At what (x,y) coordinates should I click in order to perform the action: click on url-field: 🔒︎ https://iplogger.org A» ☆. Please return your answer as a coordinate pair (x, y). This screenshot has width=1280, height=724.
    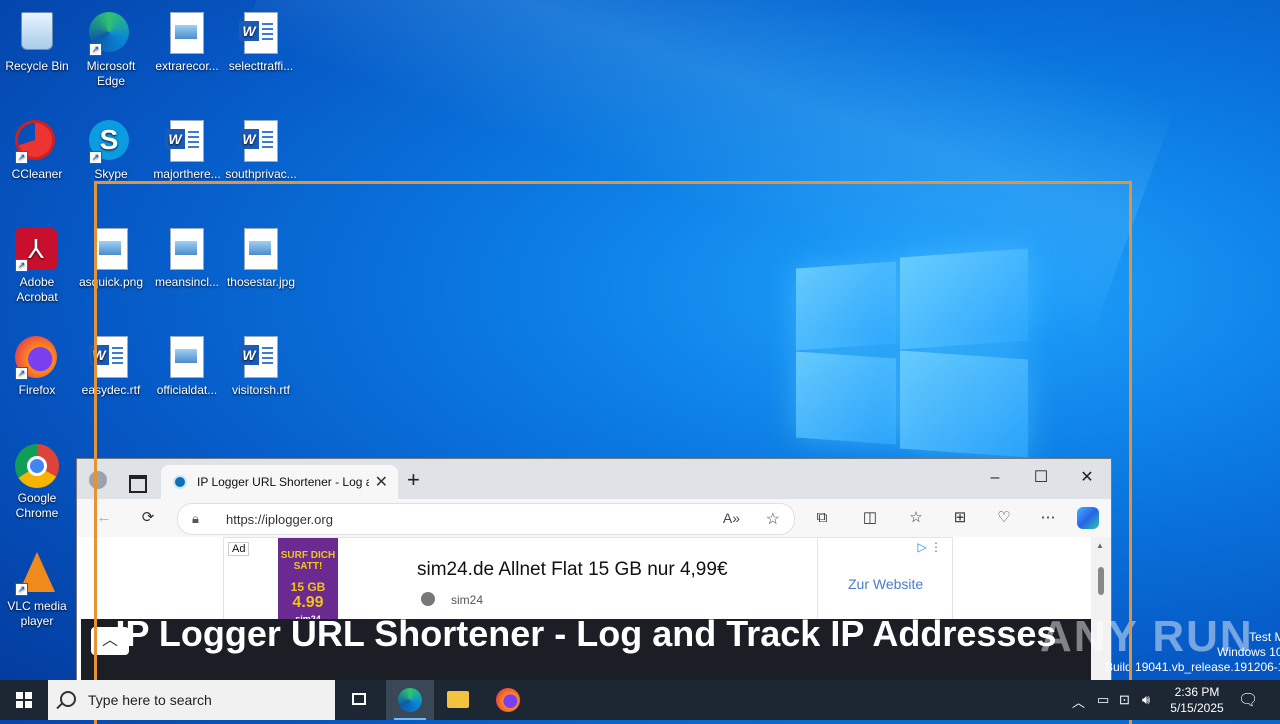
    Looking at the image, I should click on (486, 519).